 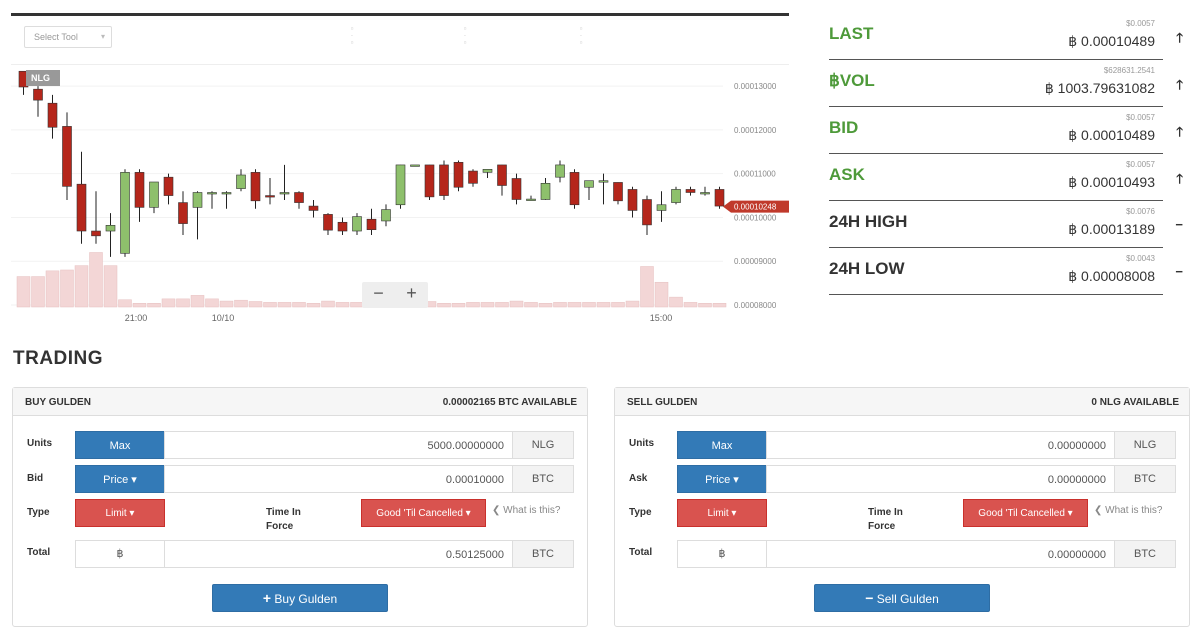 What do you see at coordinates (638, 478) in the screenshot?
I see `ask-label: Ask` at bounding box center [638, 478].